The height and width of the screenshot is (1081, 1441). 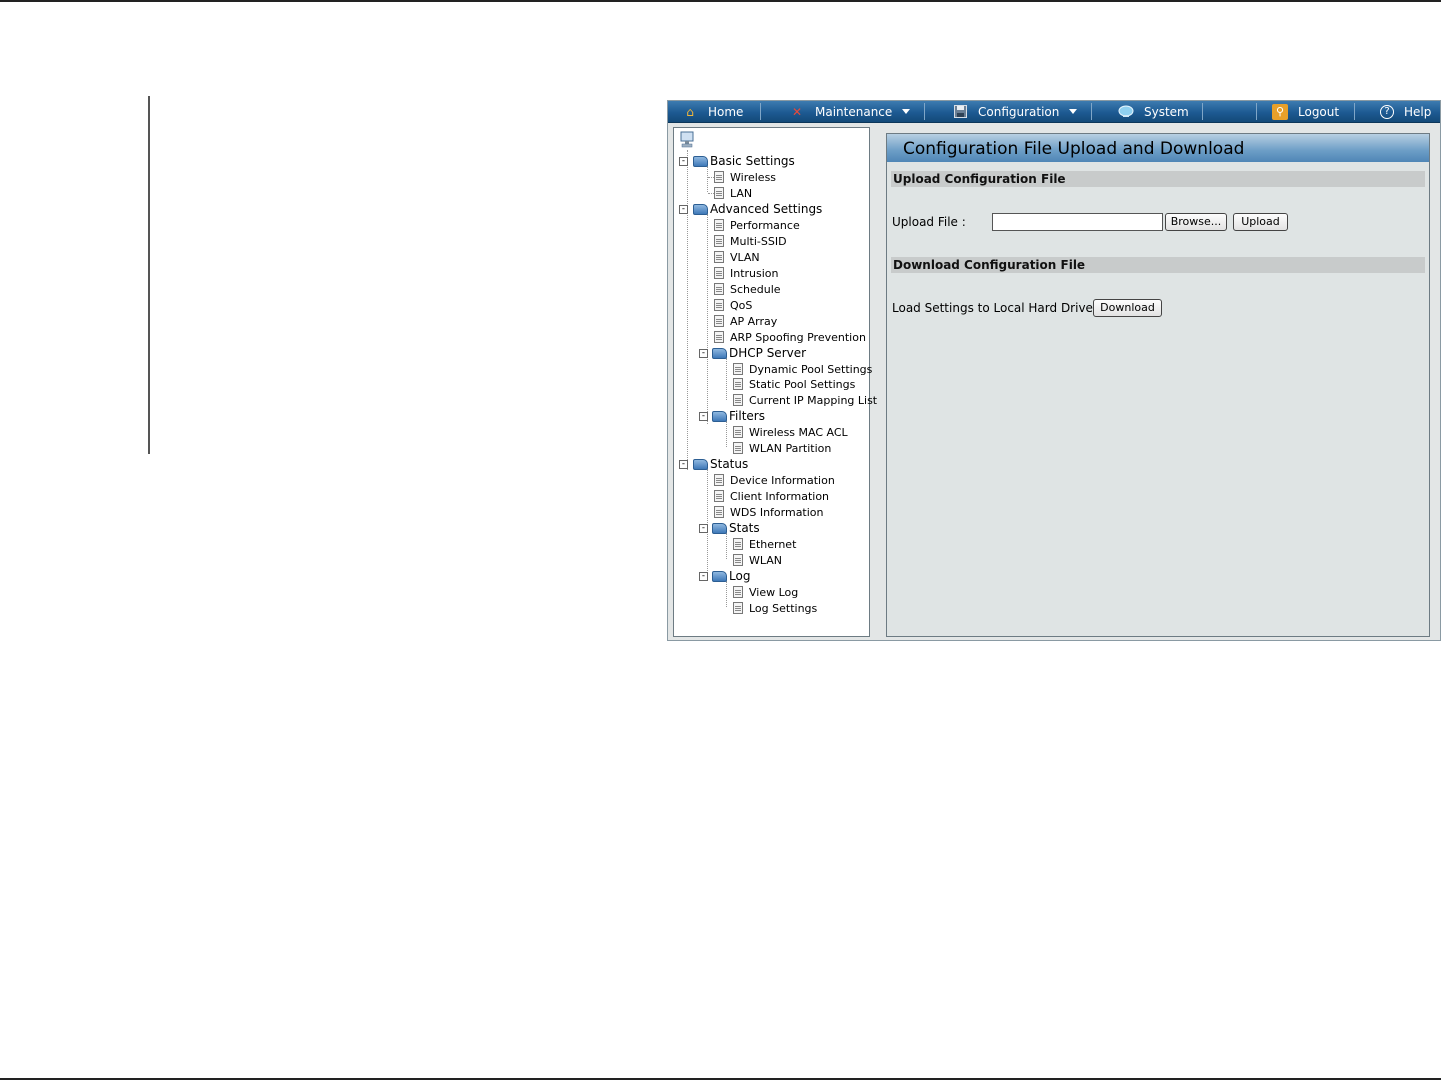 I want to click on tree-label: Basic Settings, so click(x=752, y=161).